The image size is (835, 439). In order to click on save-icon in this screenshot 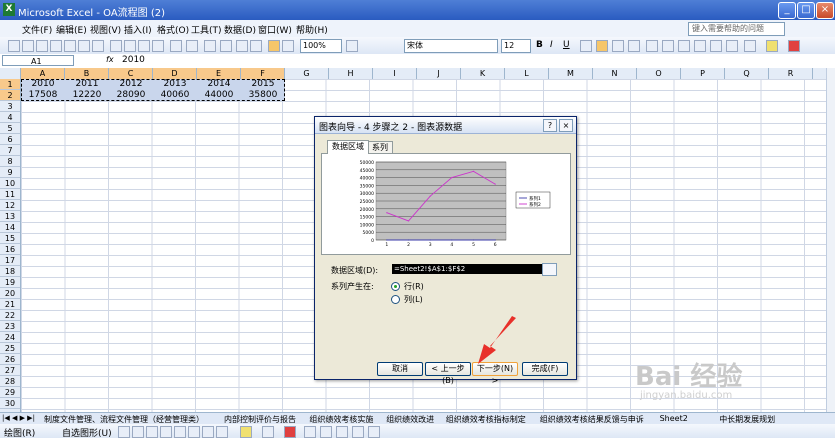, I will do `click(42, 46)`.